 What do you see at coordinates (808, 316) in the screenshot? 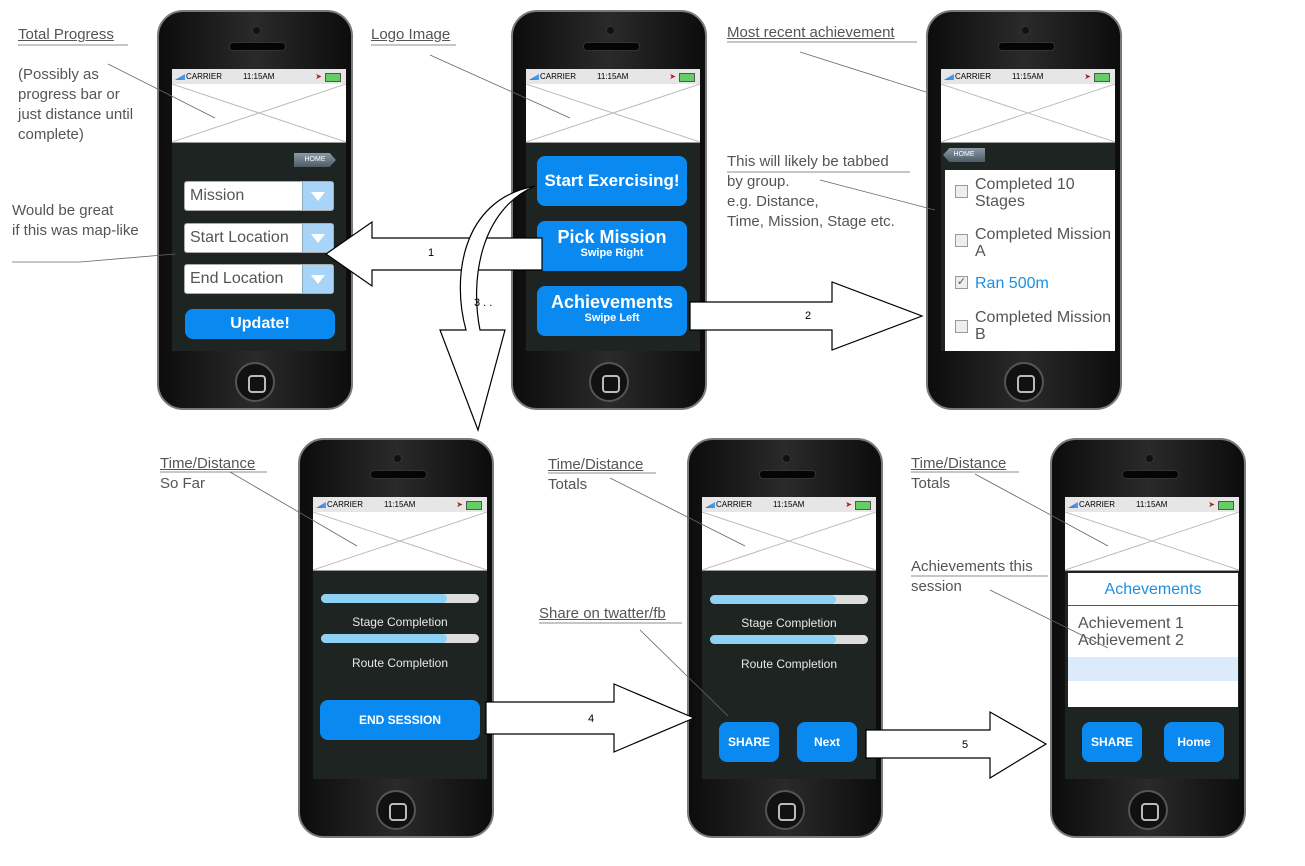
I see `arrow-2-label: 2` at bounding box center [808, 316].